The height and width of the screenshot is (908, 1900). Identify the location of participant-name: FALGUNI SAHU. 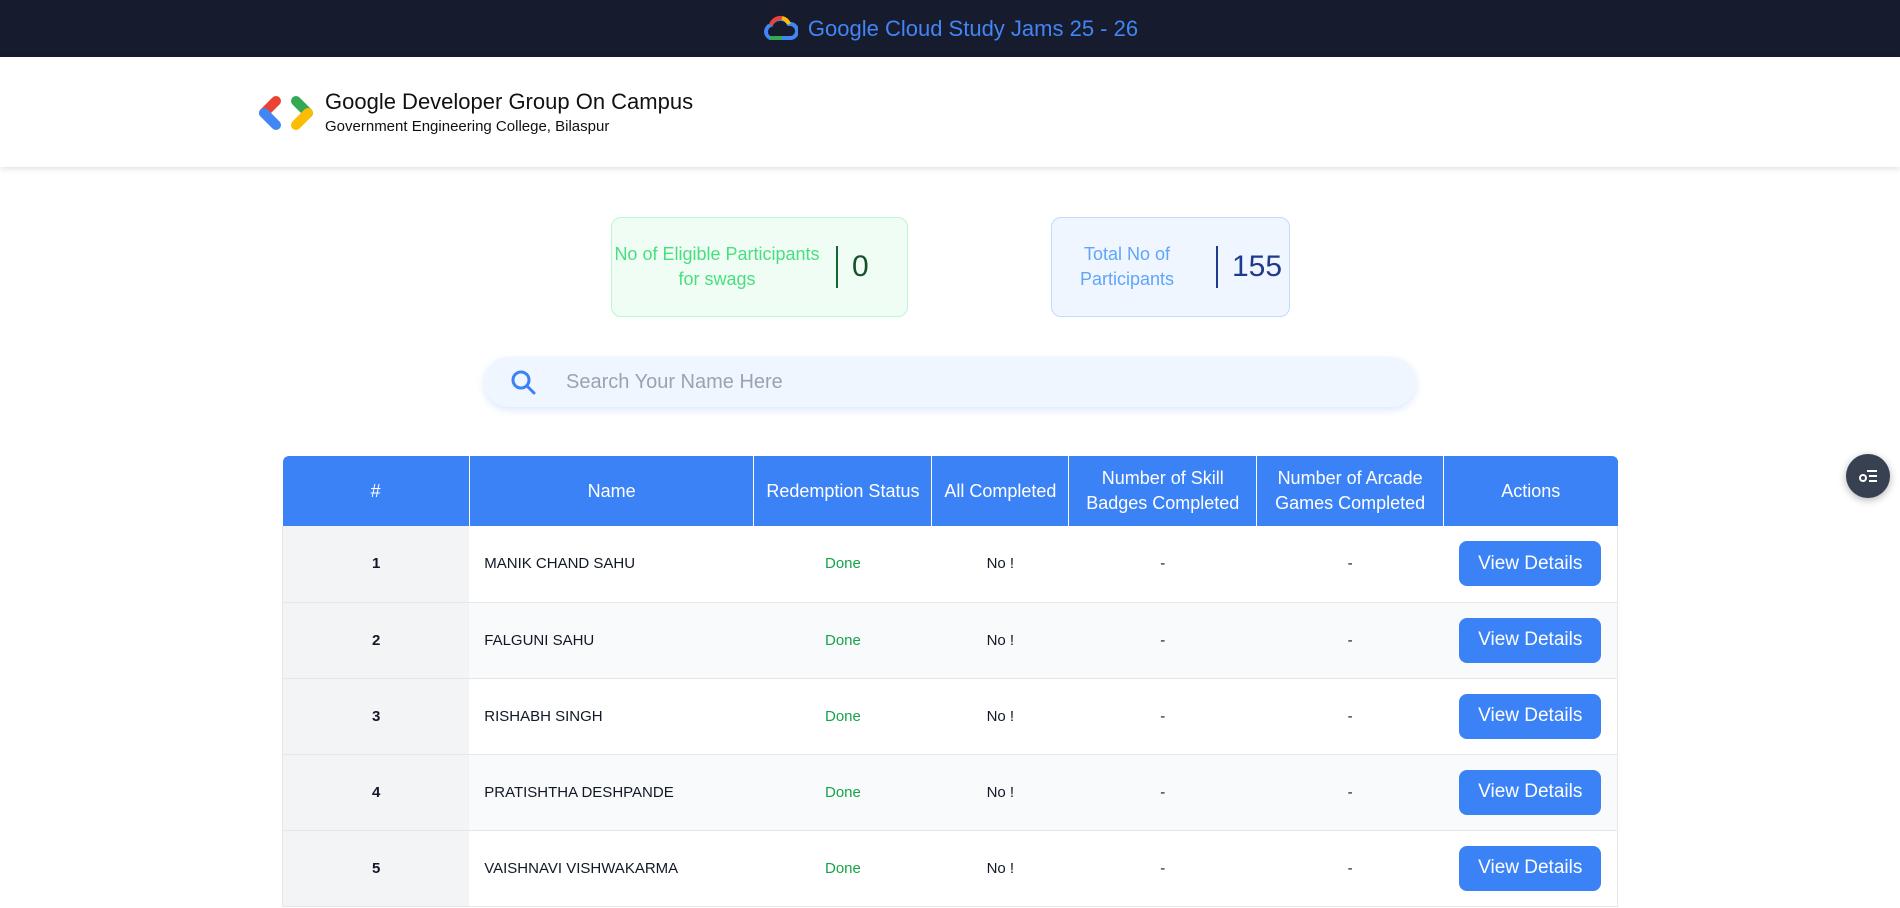
(611, 640).